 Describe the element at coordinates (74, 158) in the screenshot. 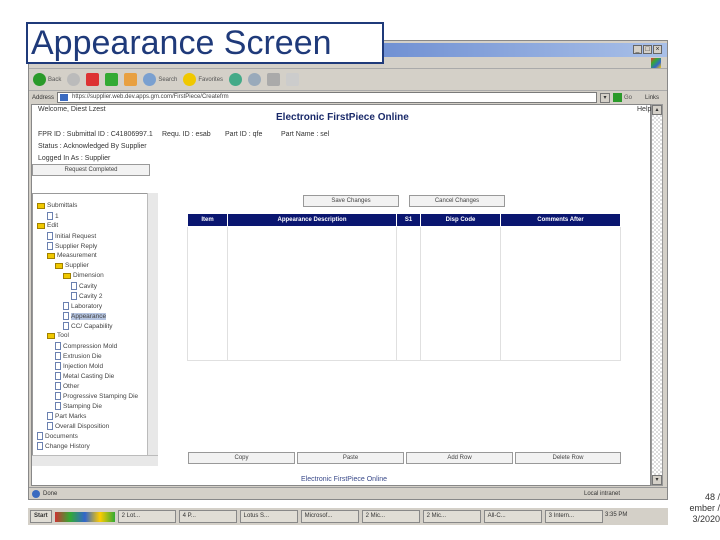

I see `logged-in-text: Logged In As : Supplier` at that location.